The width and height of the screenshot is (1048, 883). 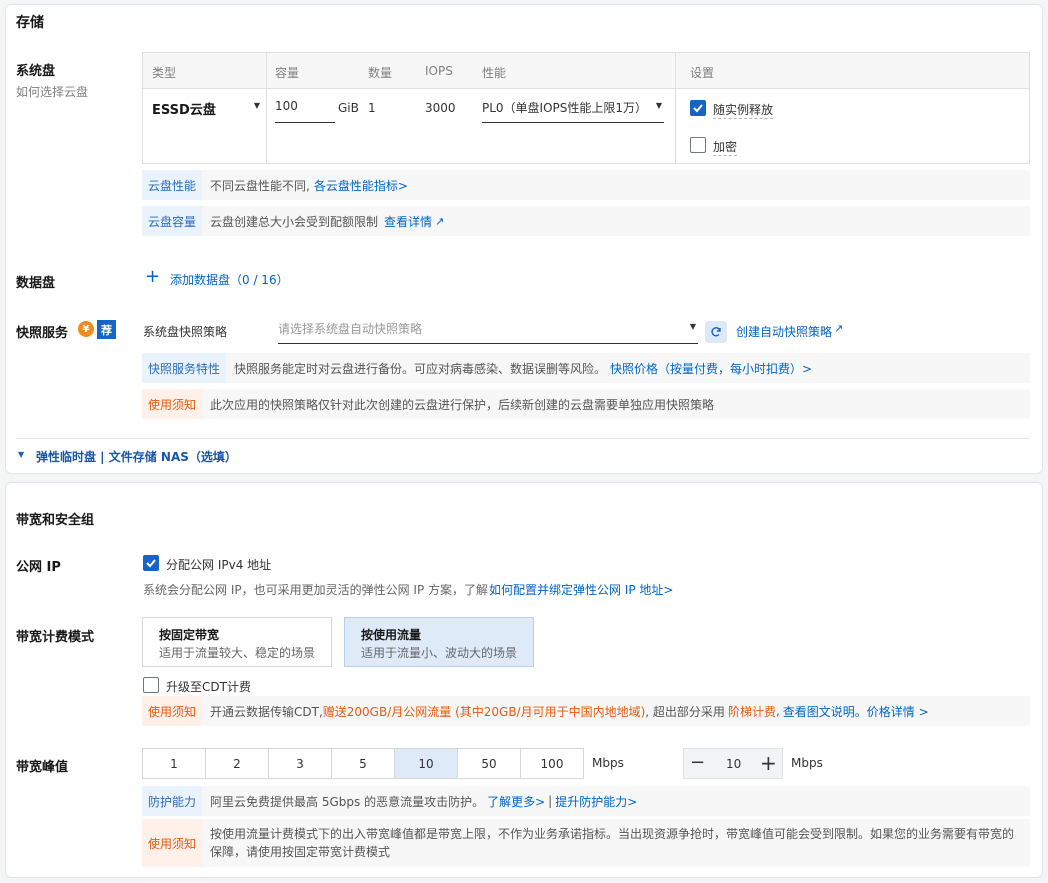 I want to click on snapshot-service-label: 快照服务, so click(x=42, y=333).